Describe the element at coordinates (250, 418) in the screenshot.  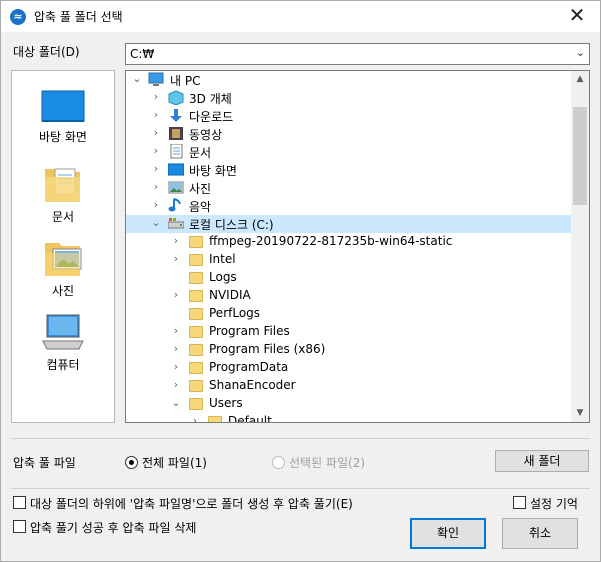
I see `tree-item-label: Default` at that location.